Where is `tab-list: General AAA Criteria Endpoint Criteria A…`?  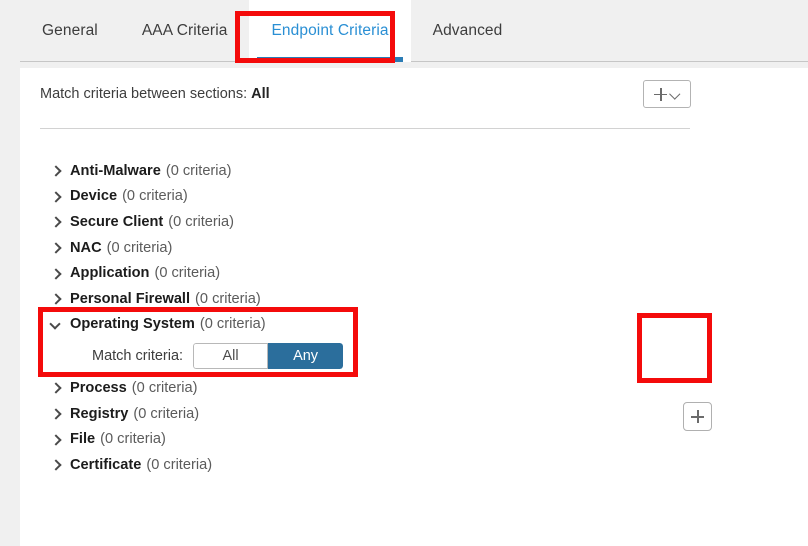
tab-list: General AAA Criteria Endpoint Criteria A… is located at coordinates (272, 31).